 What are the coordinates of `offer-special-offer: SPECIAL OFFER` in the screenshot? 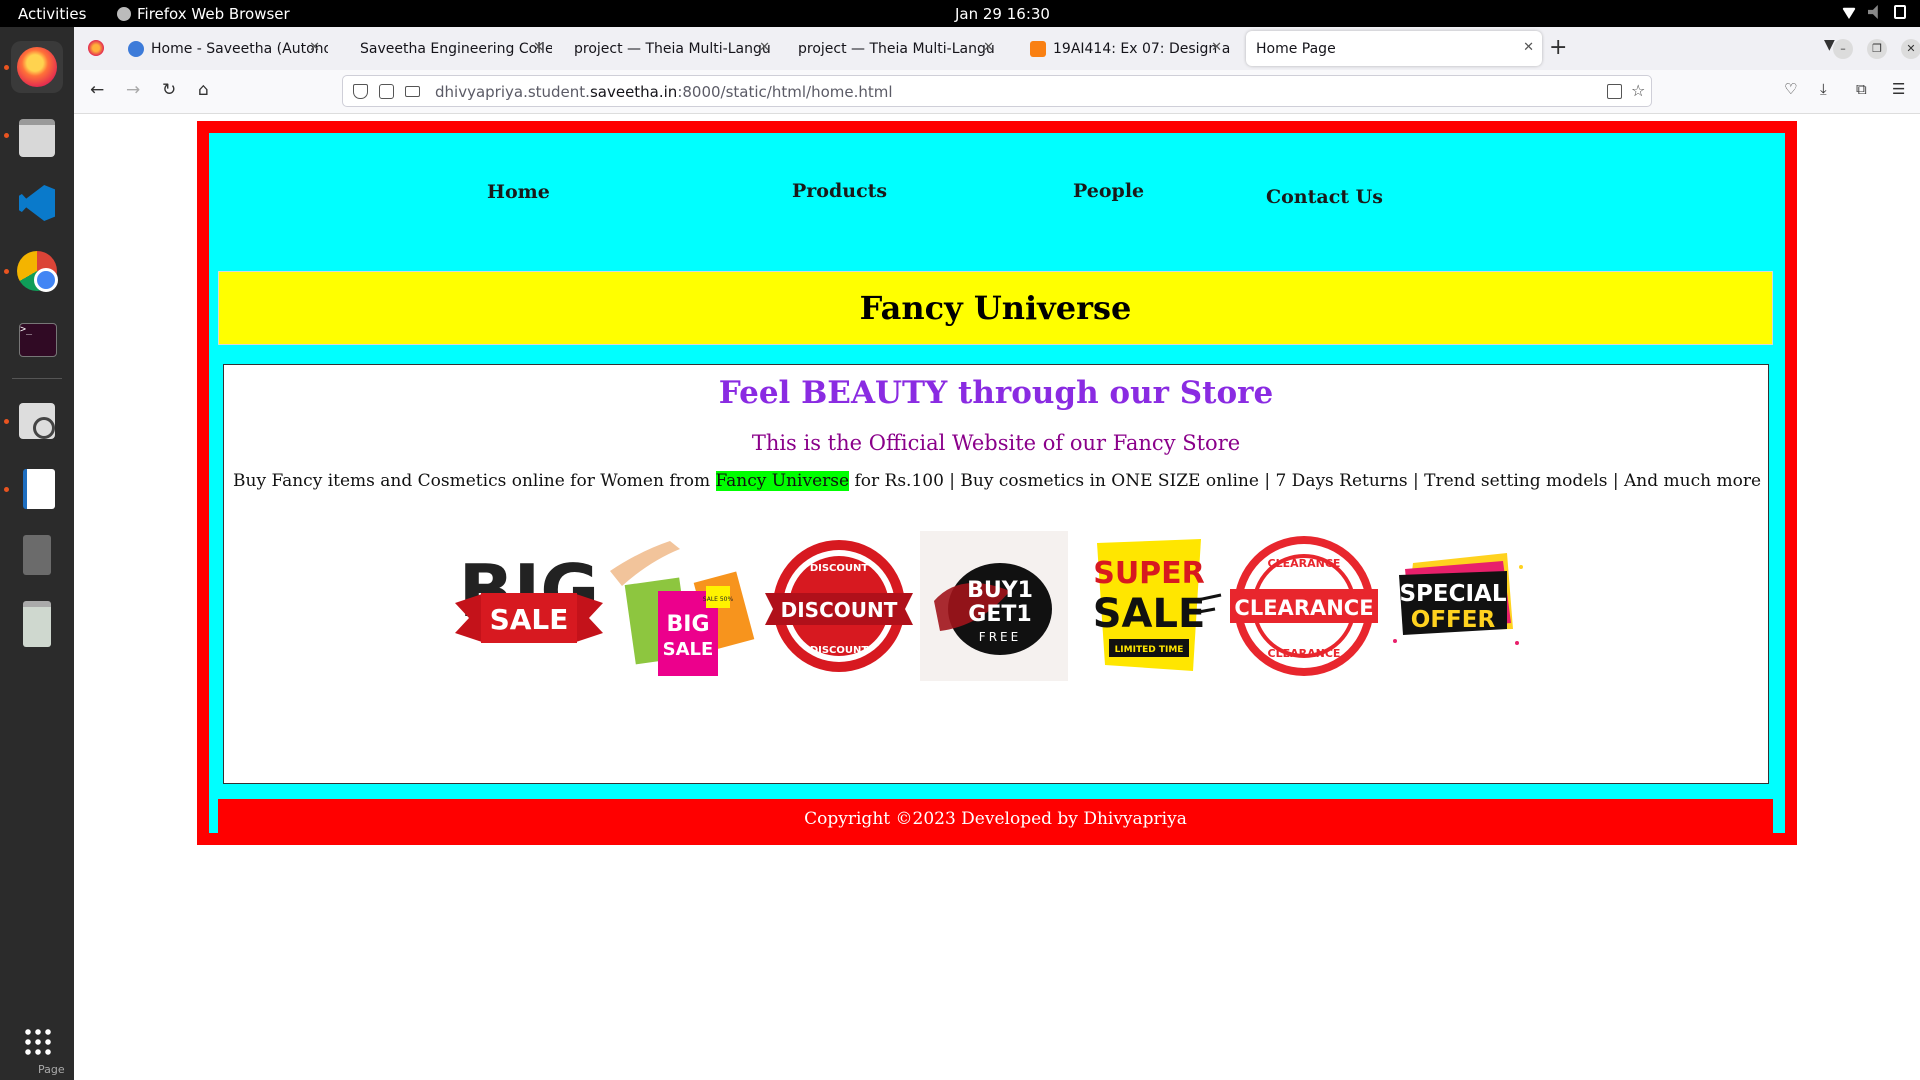 It's located at (1458, 599).